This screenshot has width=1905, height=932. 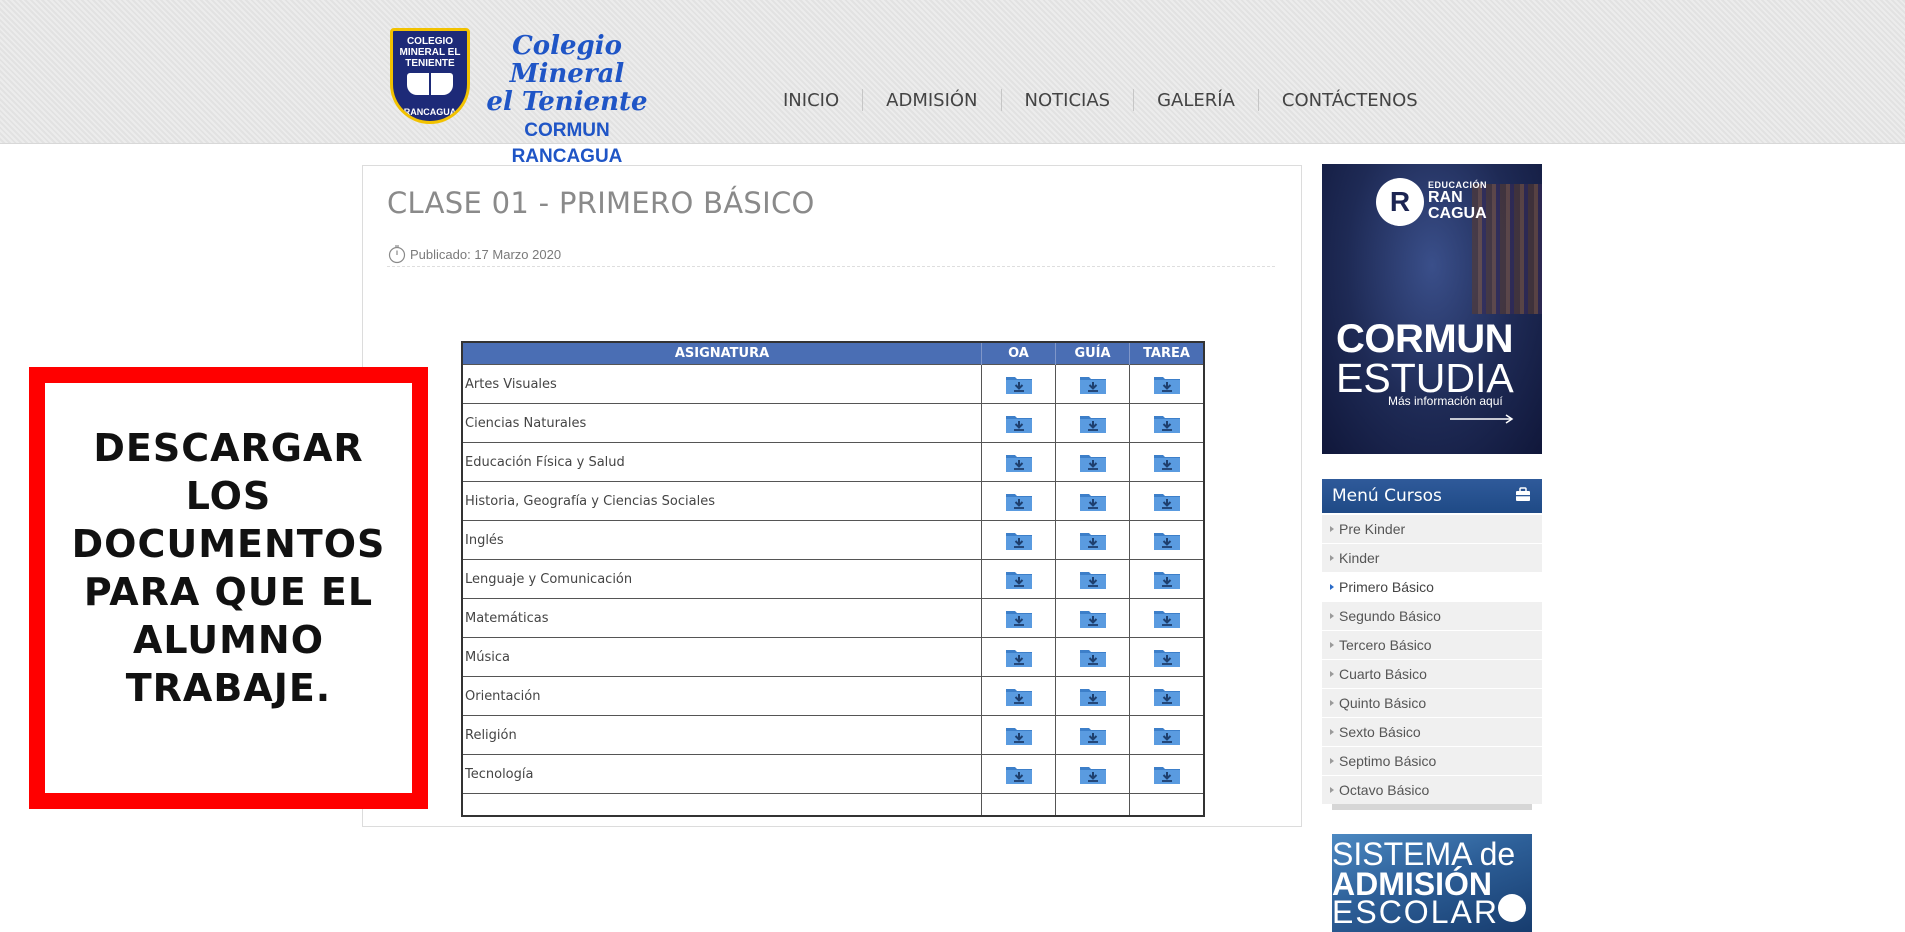 I want to click on menu-item-course: Segundo Básico, so click(x=1432, y=616).